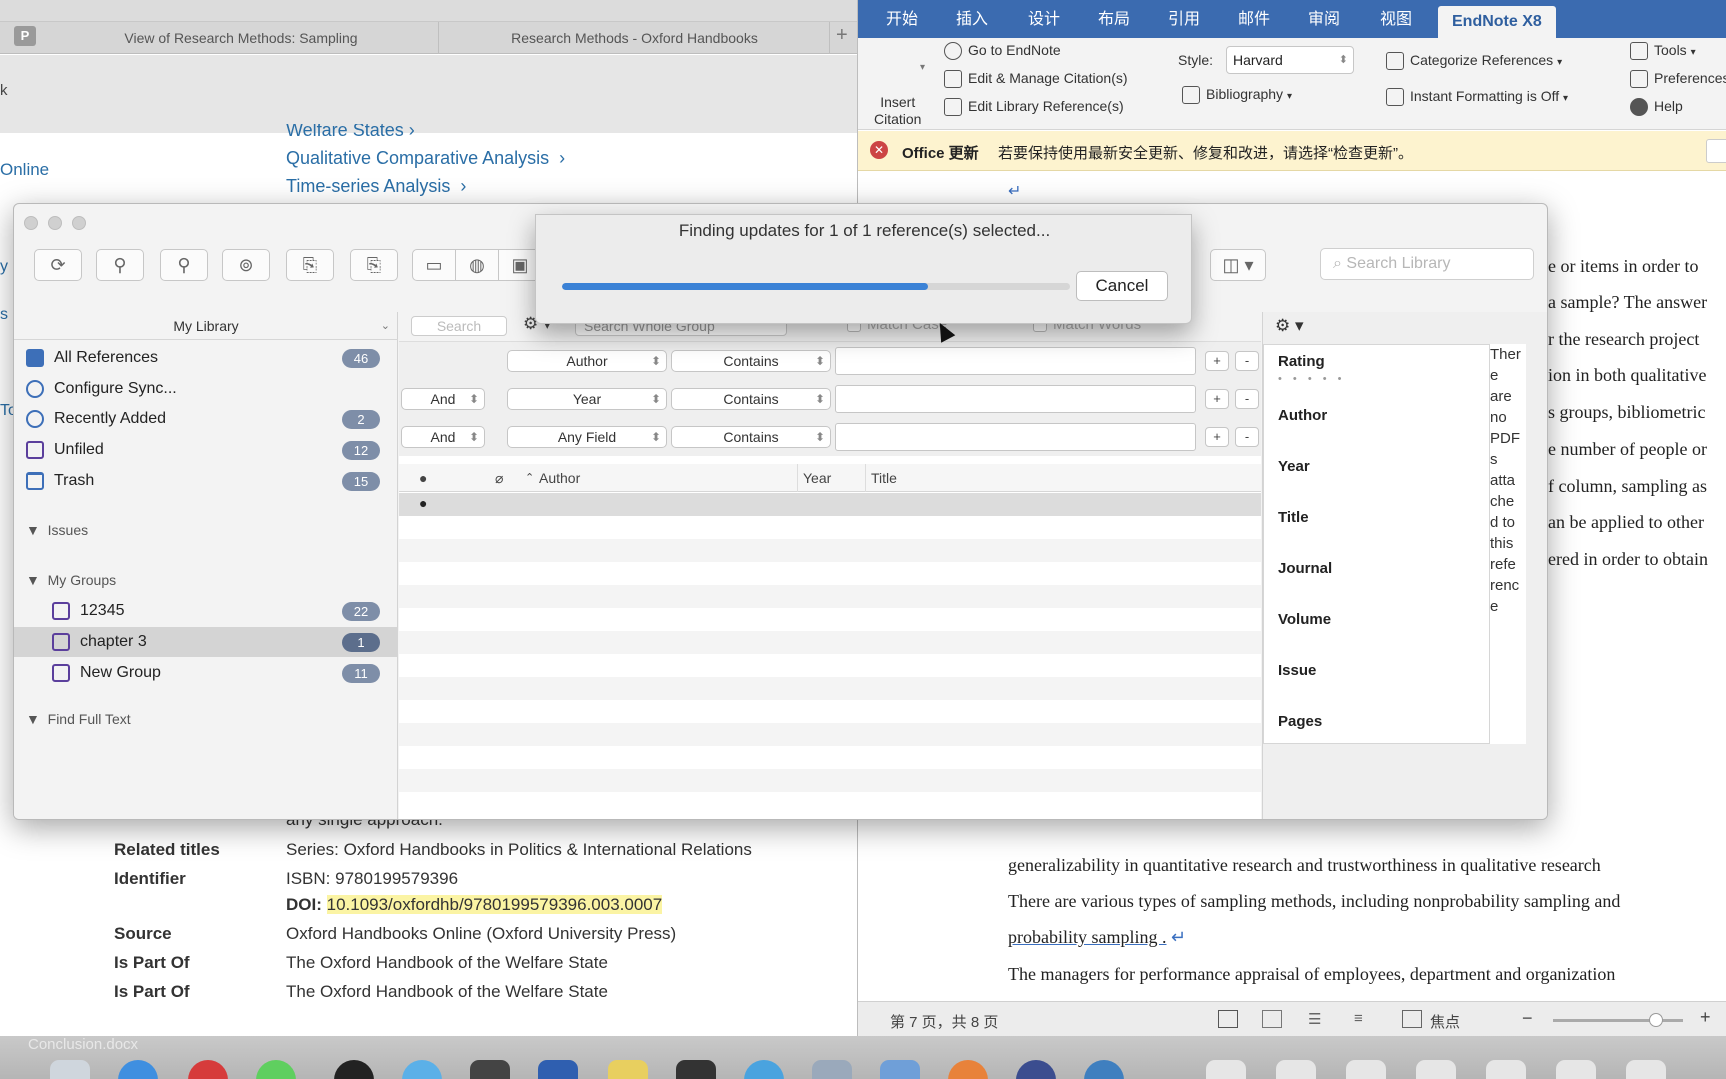 Image resolution: width=1726 pixels, height=1079 pixels. Describe the element at coordinates (1477, 97) in the screenshot. I see `instant-formatting-button: Instant Formatting is Off ▾` at that location.